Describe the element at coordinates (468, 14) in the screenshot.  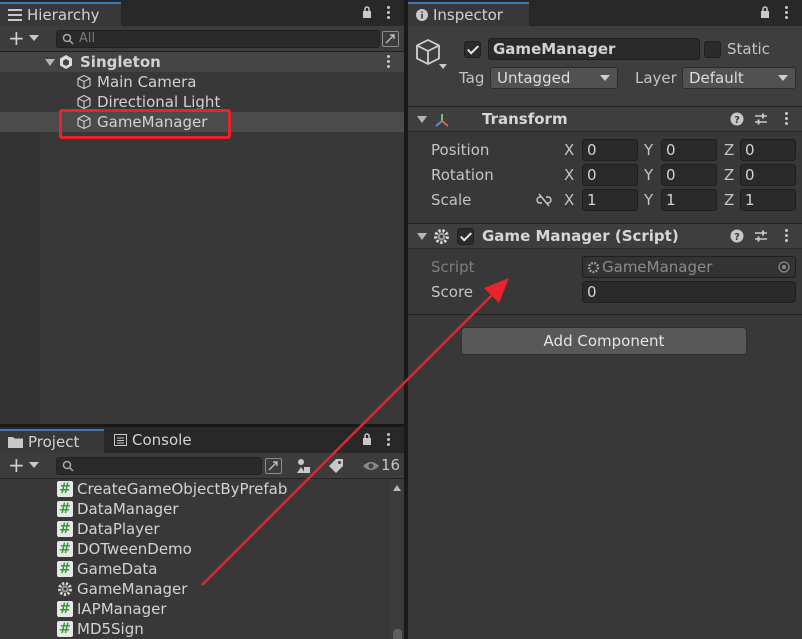
I see `tab-inspector: Inspector` at that location.